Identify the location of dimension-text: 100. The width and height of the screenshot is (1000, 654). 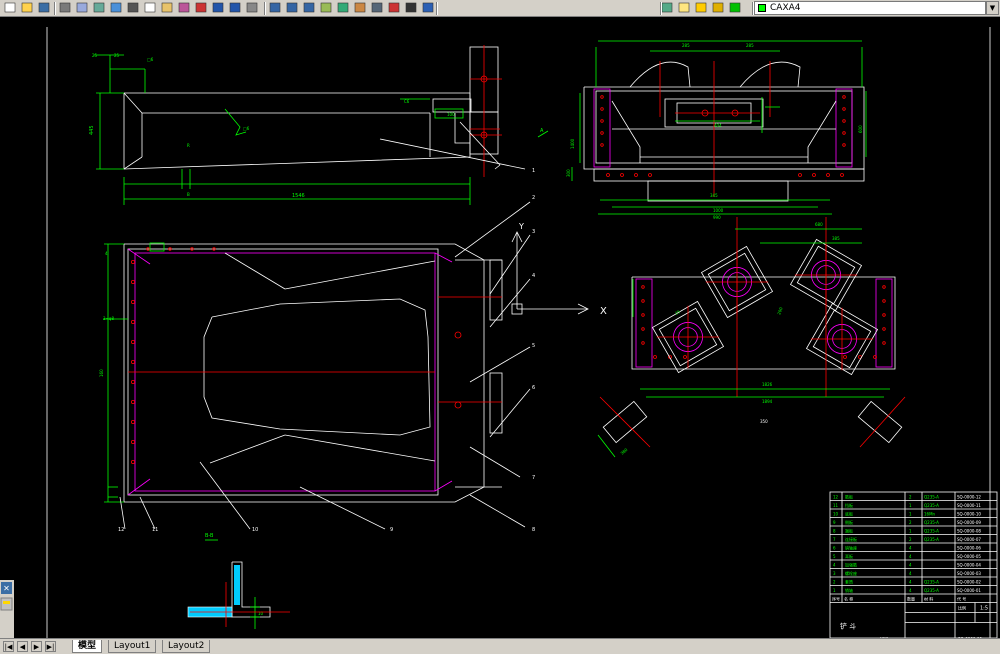
(451, 114).